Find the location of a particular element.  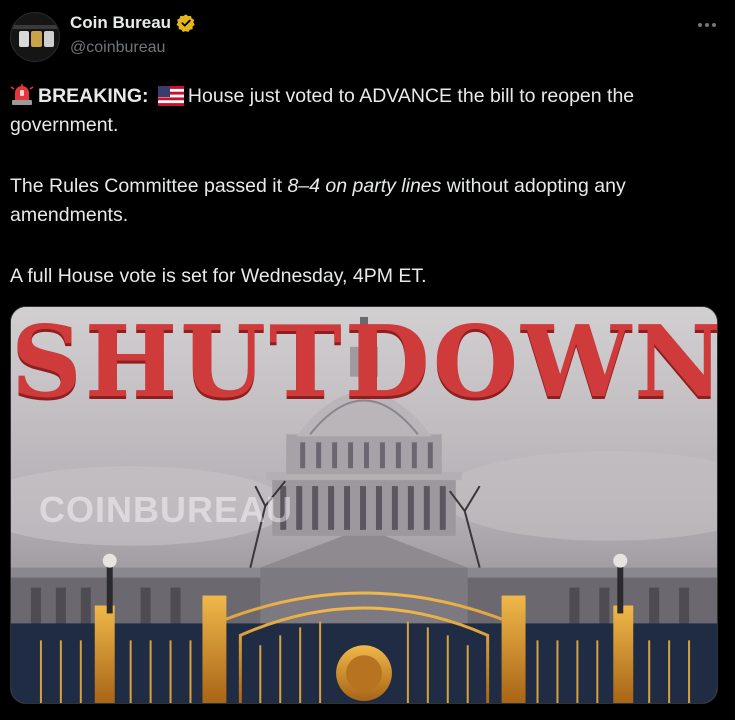

police-light-emoji-icon is located at coordinates (22, 94).